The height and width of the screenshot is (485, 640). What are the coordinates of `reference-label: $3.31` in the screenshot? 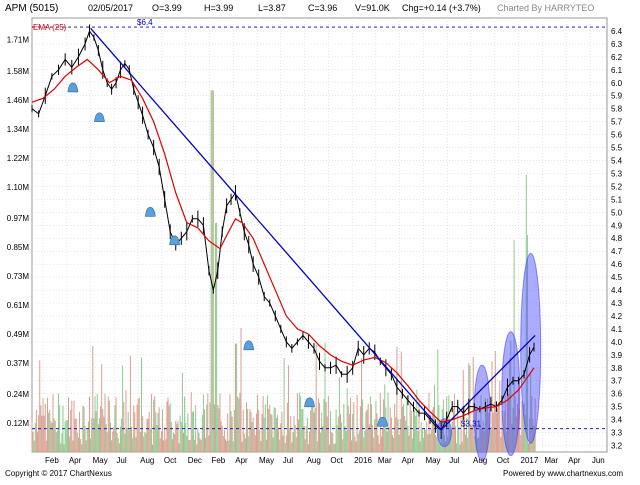 It's located at (471, 424).